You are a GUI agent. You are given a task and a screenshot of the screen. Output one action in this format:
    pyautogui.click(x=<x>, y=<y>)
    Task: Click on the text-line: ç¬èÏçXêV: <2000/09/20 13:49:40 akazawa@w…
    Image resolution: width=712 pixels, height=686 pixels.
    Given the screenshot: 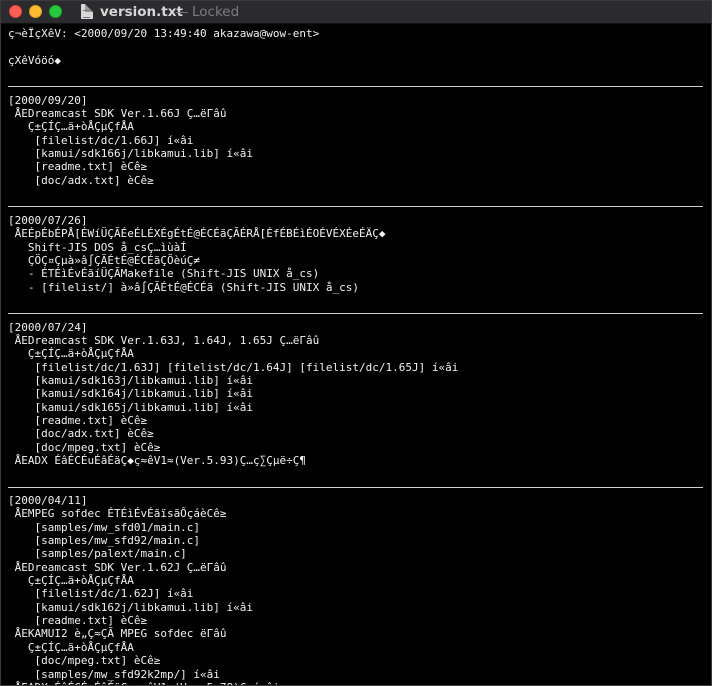 What is the action you would take?
    pyautogui.click(x=164, y=33)
    